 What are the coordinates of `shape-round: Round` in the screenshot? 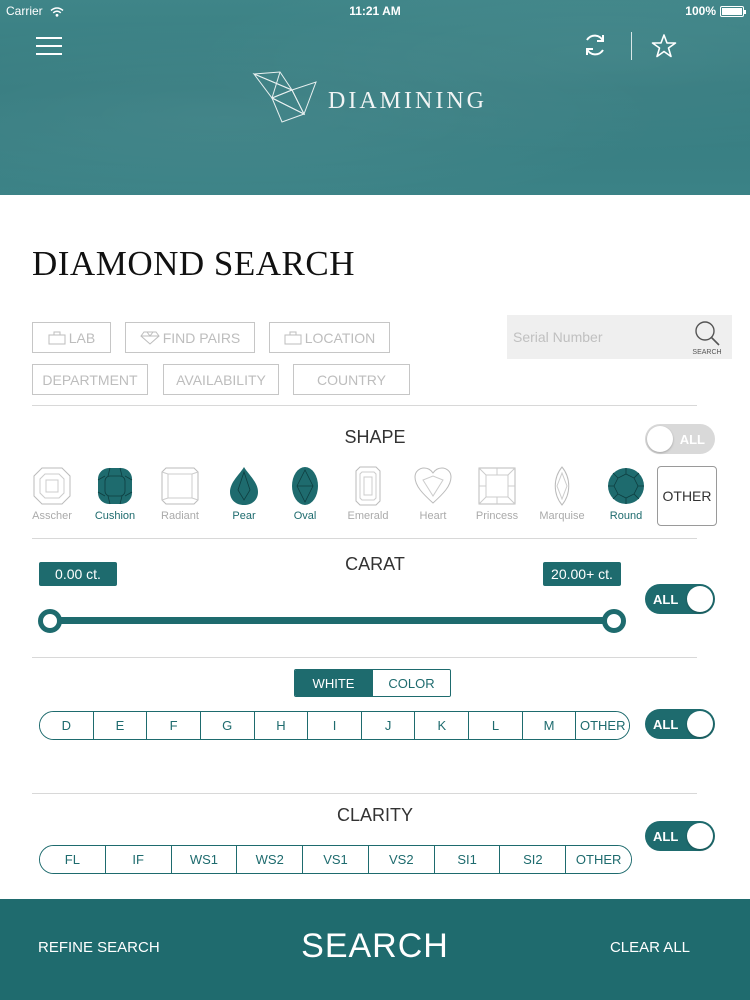 It's located at (626, 494).